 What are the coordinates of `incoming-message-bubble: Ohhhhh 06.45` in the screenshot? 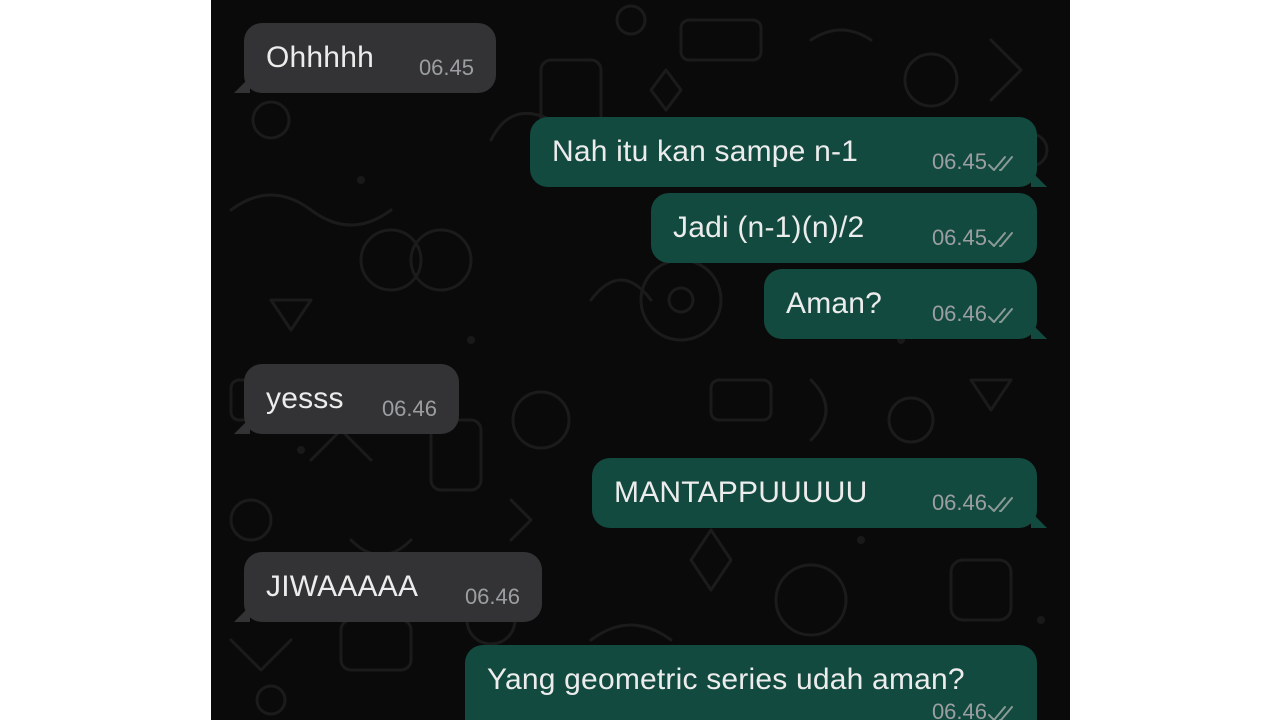 It's located at (365, 58).